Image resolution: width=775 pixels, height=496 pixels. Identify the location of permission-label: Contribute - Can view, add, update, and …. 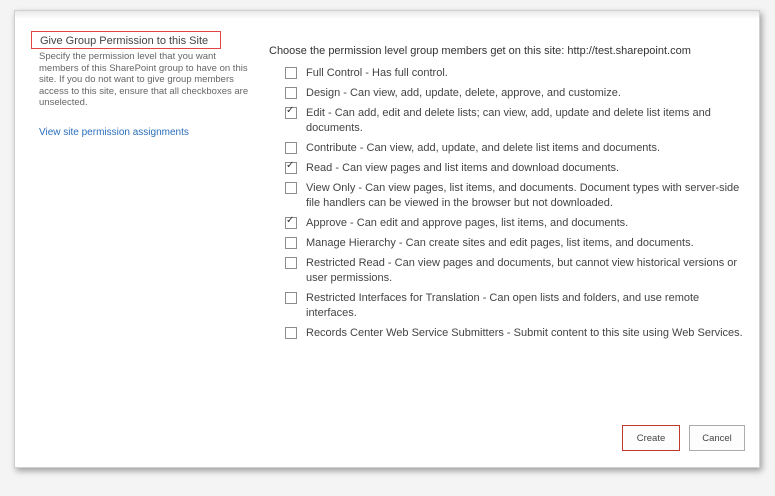
(483, 148).